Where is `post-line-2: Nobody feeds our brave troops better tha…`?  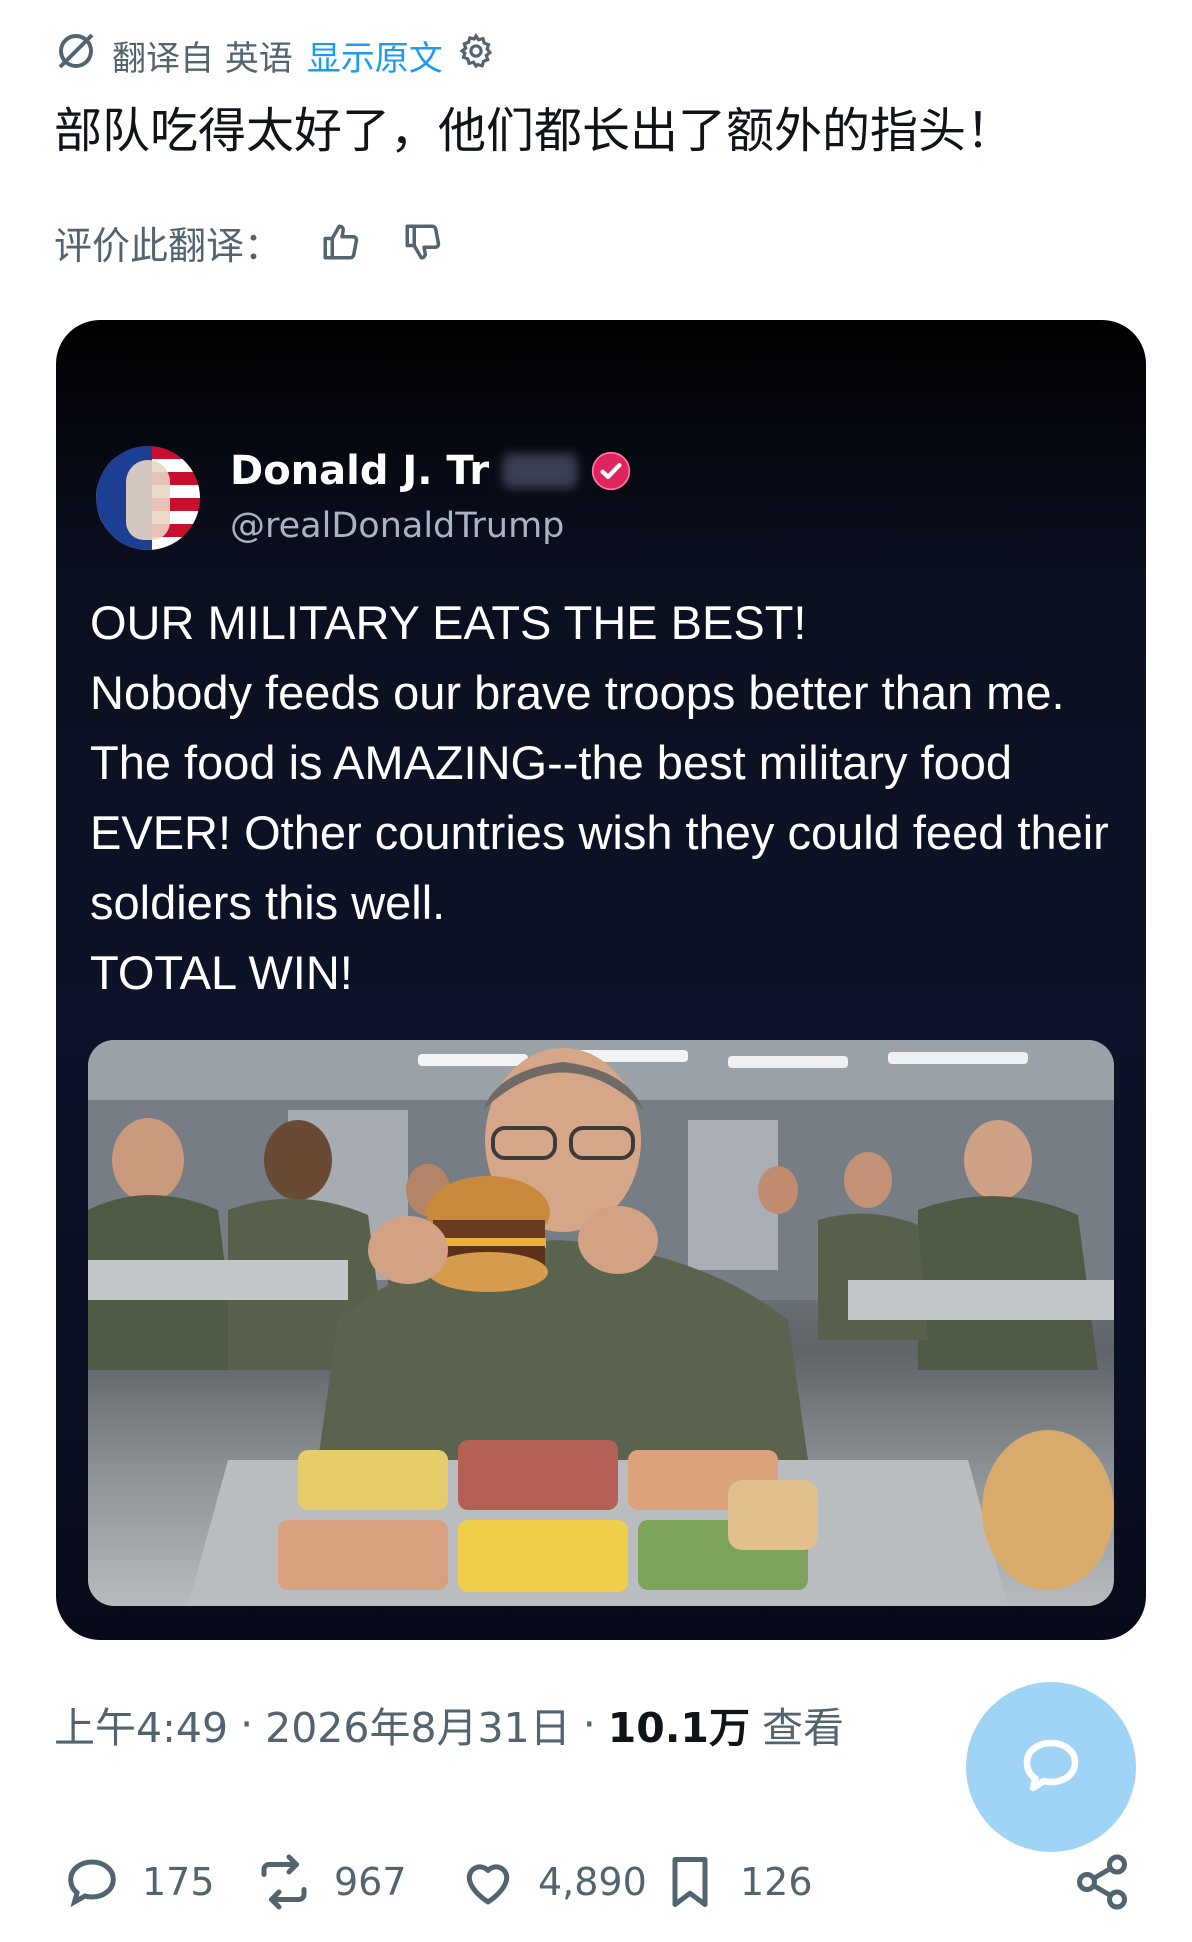
post-line-2: Nobody feeds our brave troops better tha… is located at coordinates (599, 797).